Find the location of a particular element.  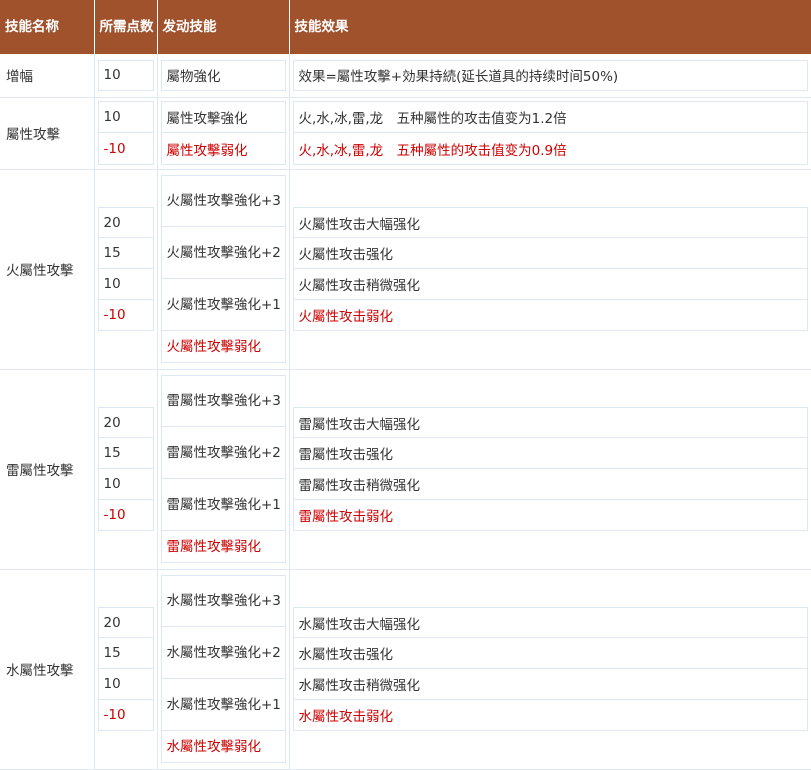

skill-name-cell: 火屬性攻擊 is located at coordinates (47, 269).